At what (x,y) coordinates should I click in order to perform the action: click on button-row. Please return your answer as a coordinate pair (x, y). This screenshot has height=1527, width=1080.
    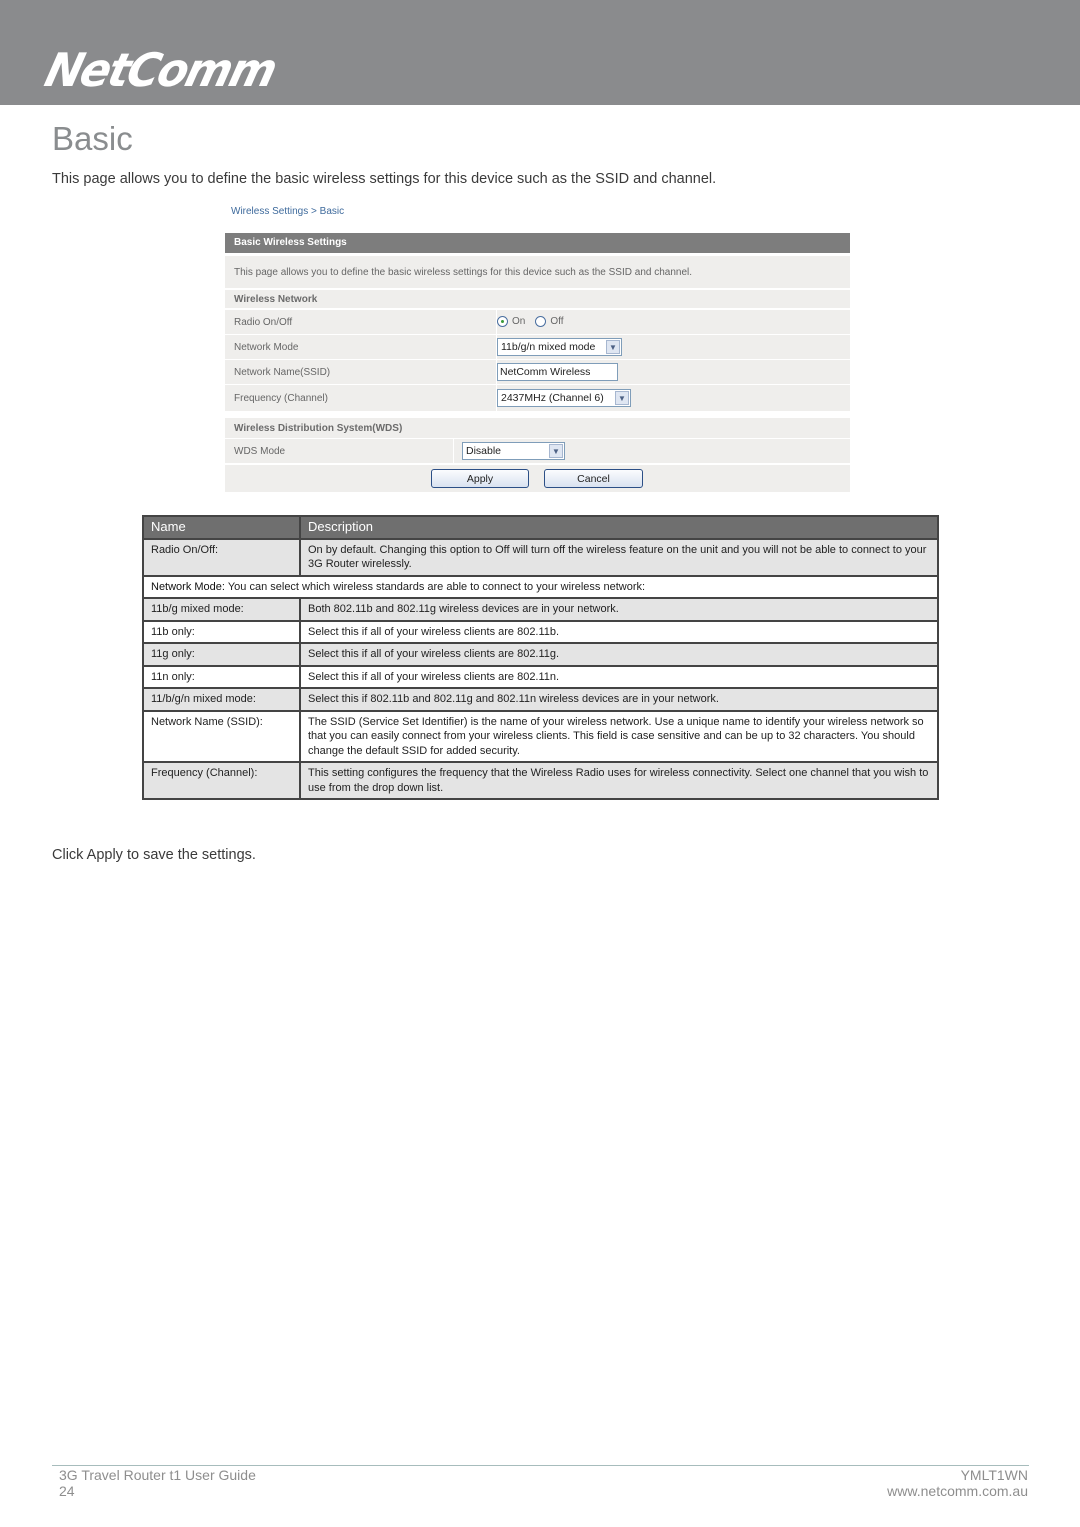
    Looking at the image, I should click on (537, 478).